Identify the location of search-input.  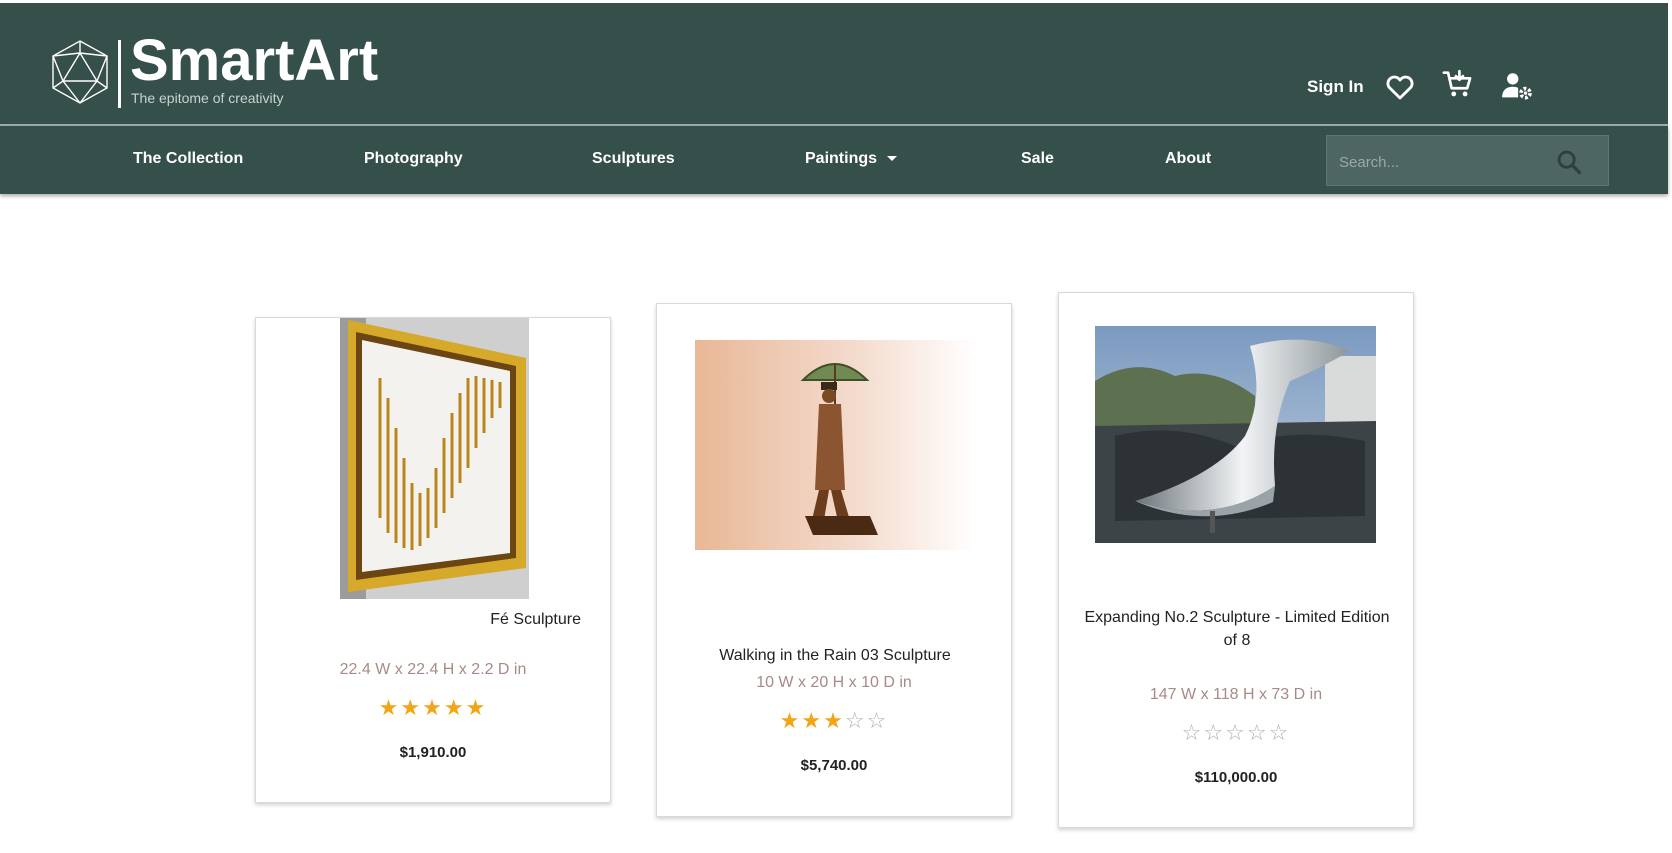
(1444, 162).